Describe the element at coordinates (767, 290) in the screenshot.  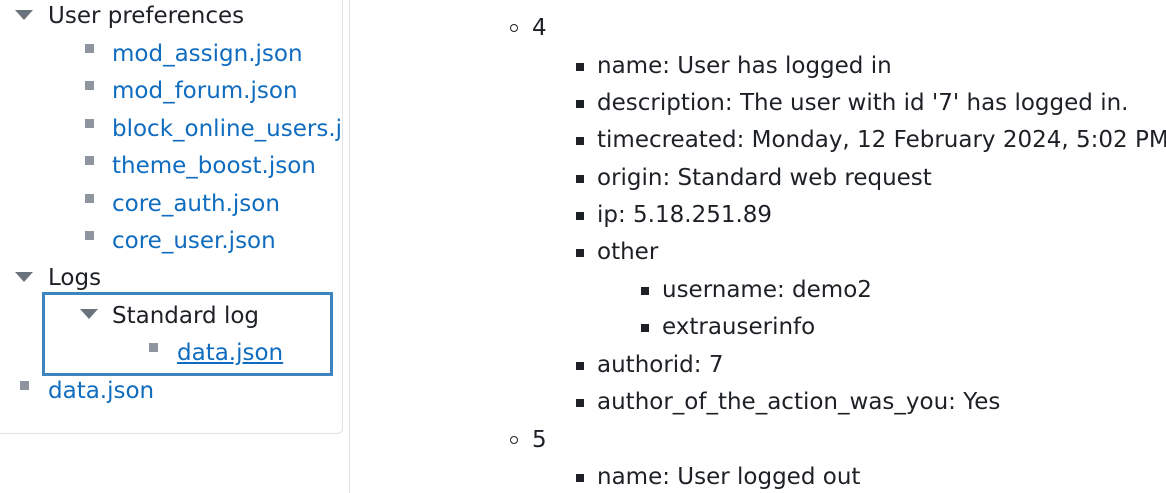
I see `field-username: username: demo2` at that location.